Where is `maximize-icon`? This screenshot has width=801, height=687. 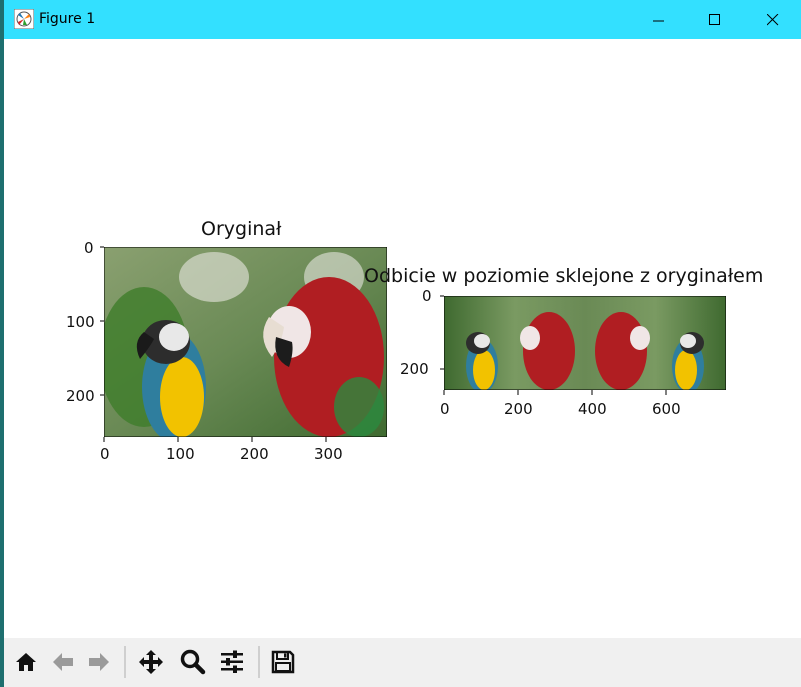
maximize-icon is located at coordinates (714, 19).